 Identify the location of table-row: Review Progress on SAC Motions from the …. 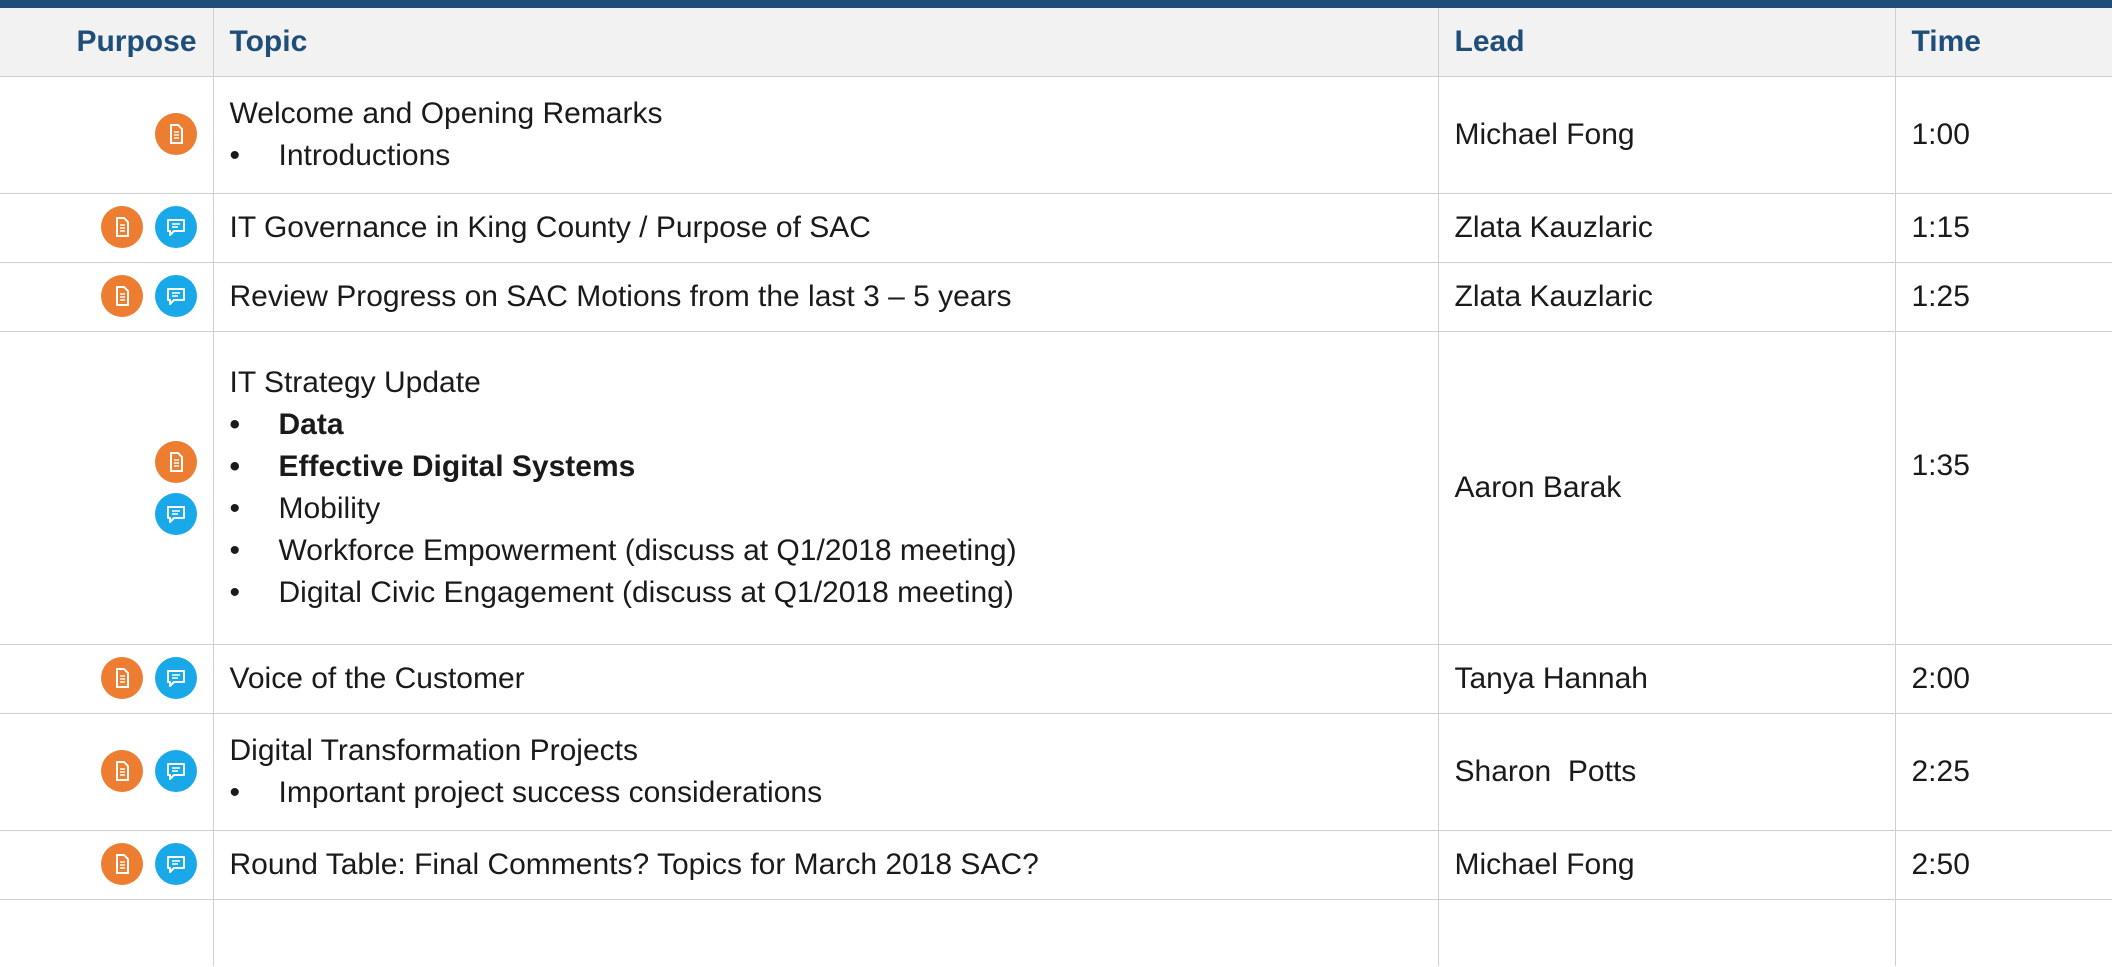
(1056, 297).